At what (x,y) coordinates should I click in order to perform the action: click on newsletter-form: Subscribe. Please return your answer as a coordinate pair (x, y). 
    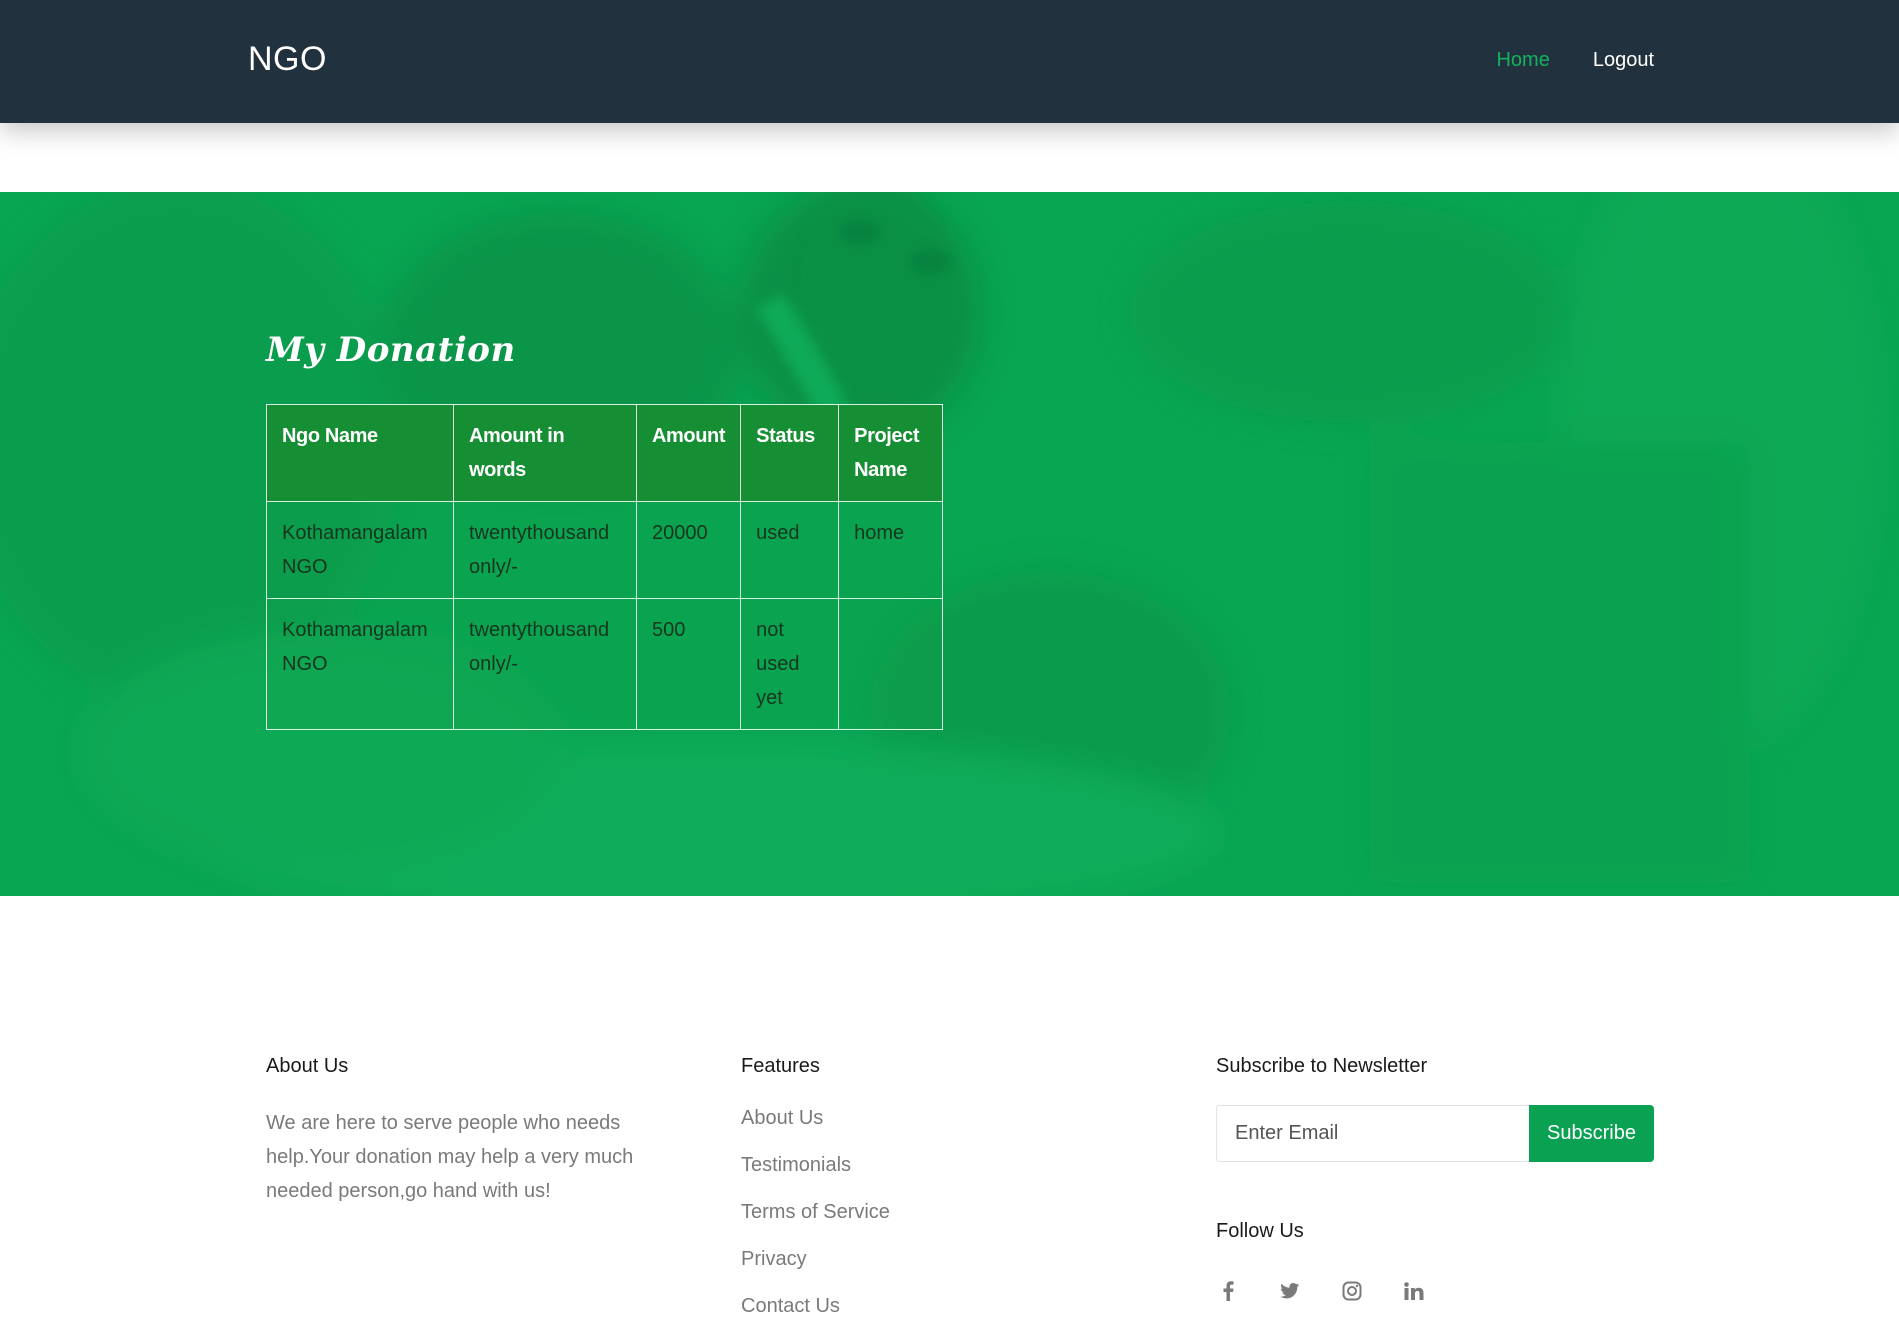
    Looking at the image, I should click on (1435, 1133).